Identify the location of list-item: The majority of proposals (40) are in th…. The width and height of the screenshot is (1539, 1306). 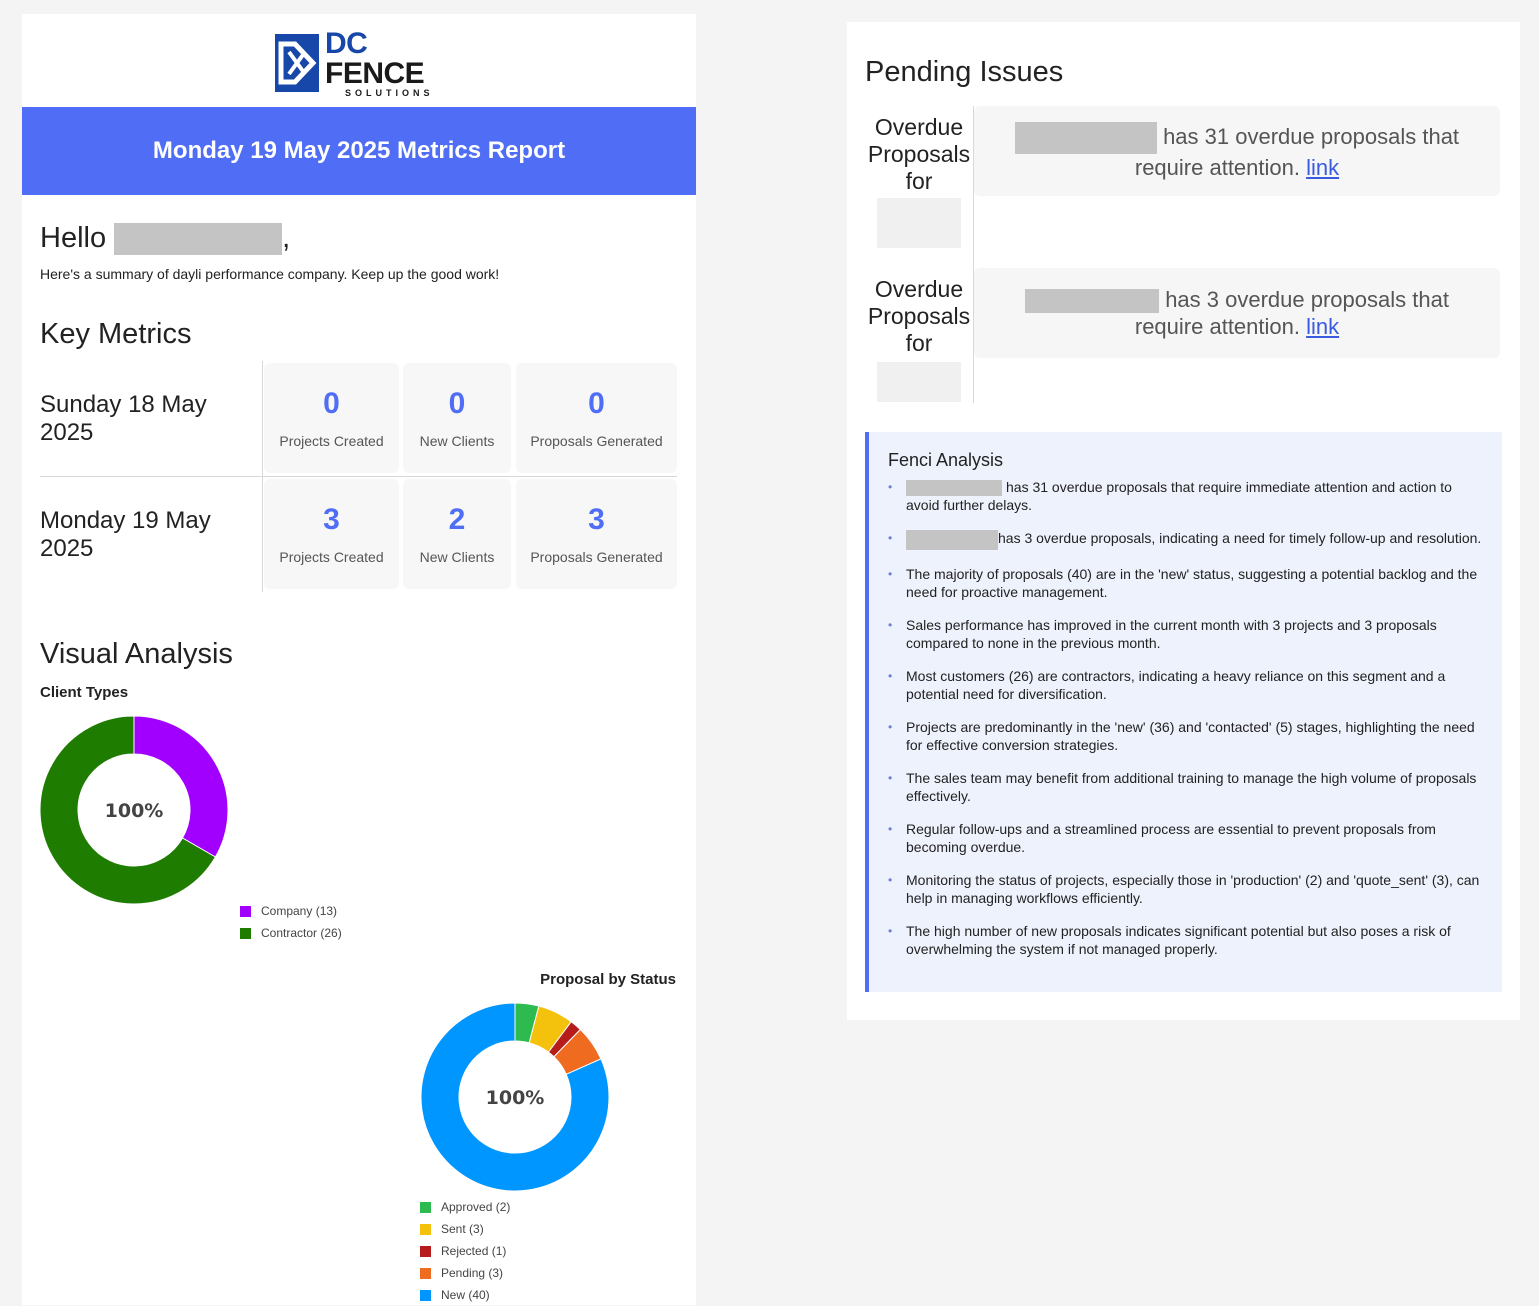
(1188, 583).